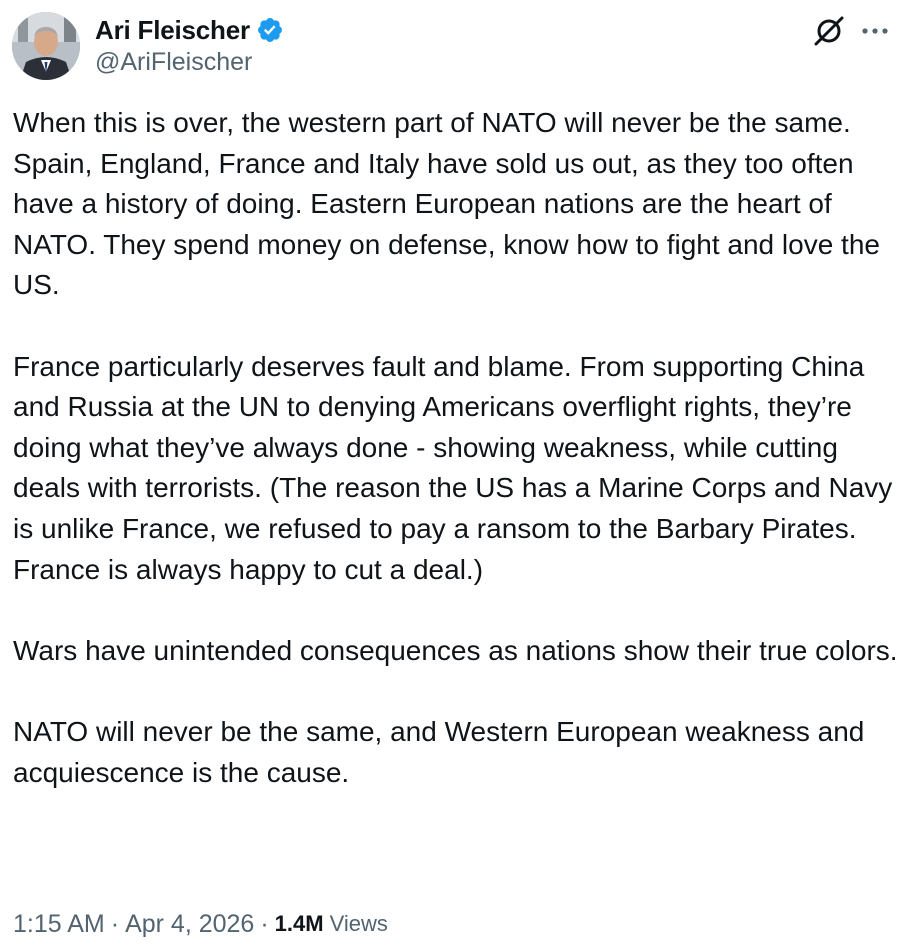 The image size is (910, 950). I want to click on profile-photo, so click(46, 46).